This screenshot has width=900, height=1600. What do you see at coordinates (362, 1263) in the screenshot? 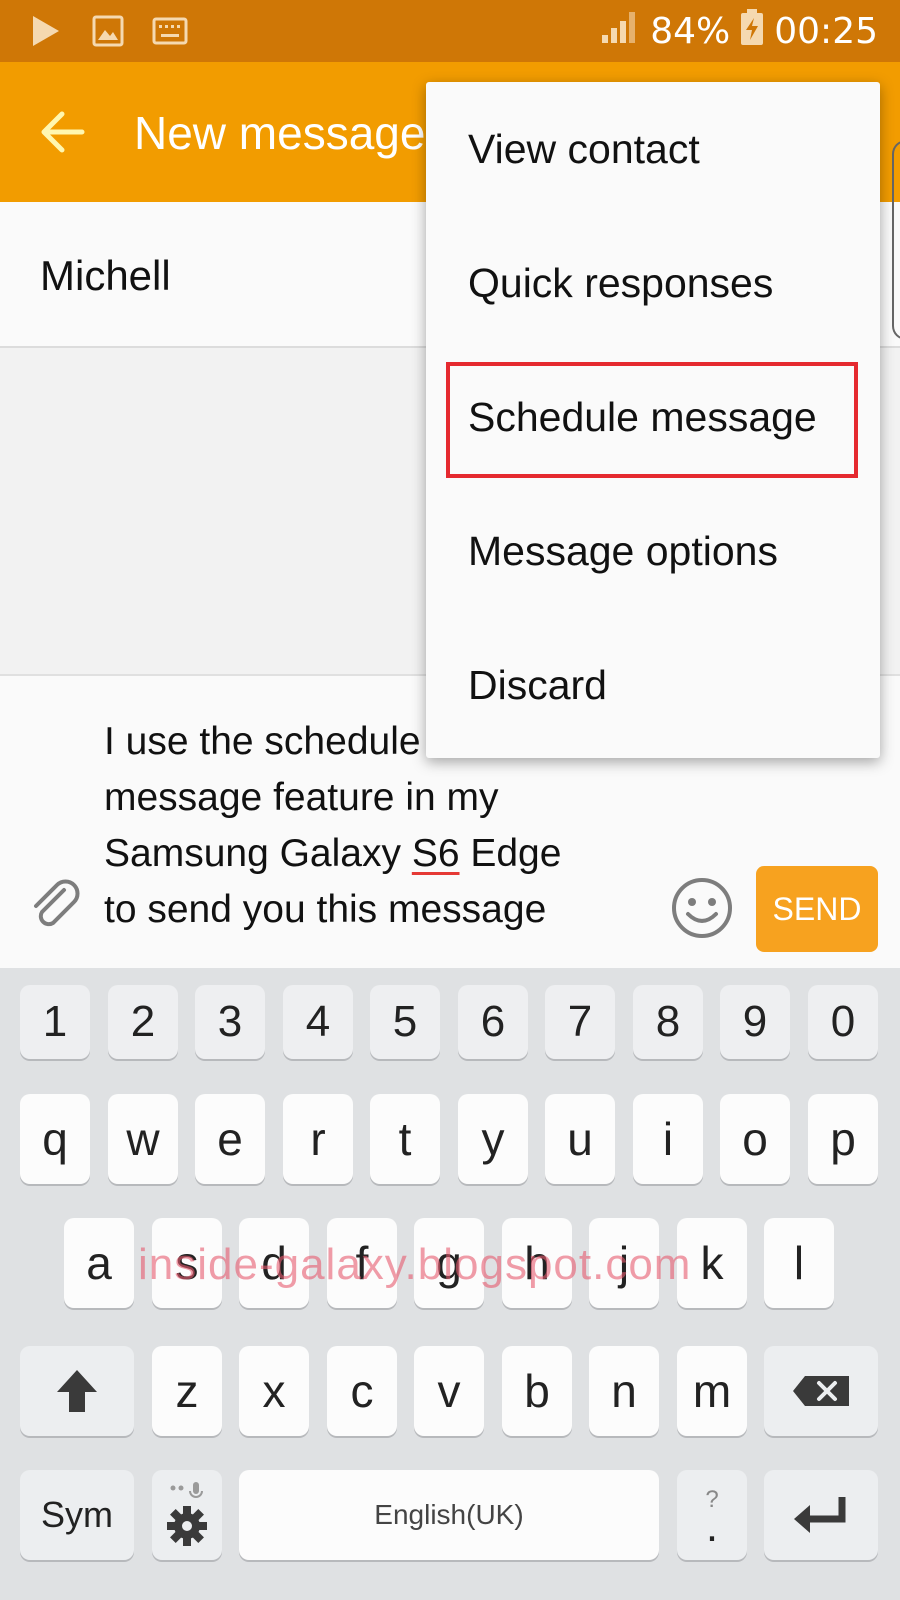
I see `key-f: f` at bounding box center [362, 1263].